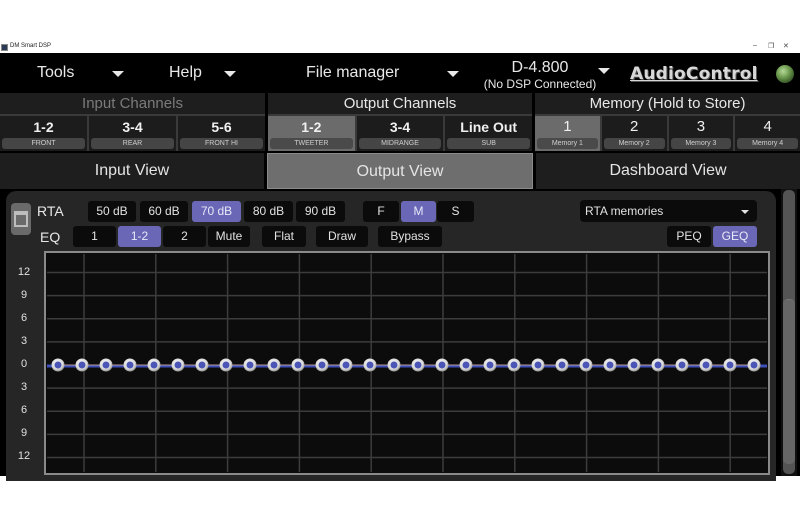  Describe the element at coordinates (229, 236) in the screenshot. I see `mute-button: Mute` at that location.